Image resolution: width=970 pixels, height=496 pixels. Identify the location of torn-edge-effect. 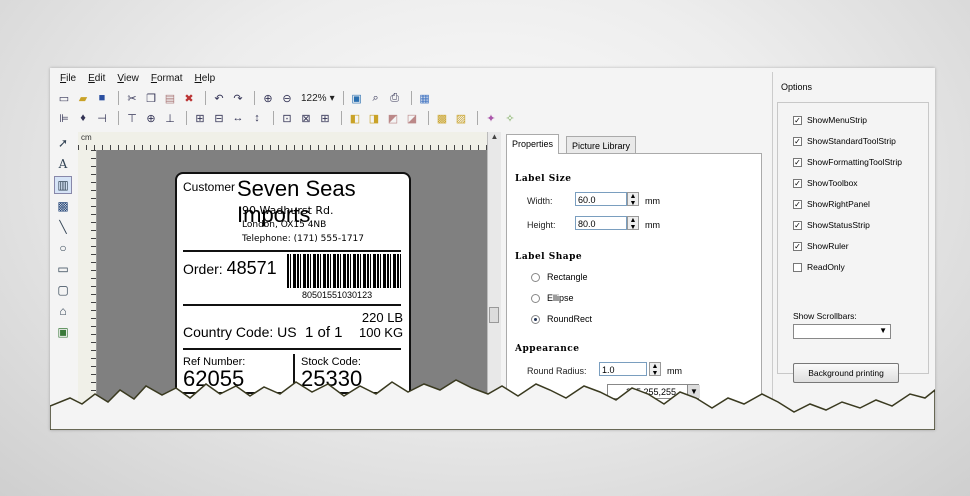
(492, 404).